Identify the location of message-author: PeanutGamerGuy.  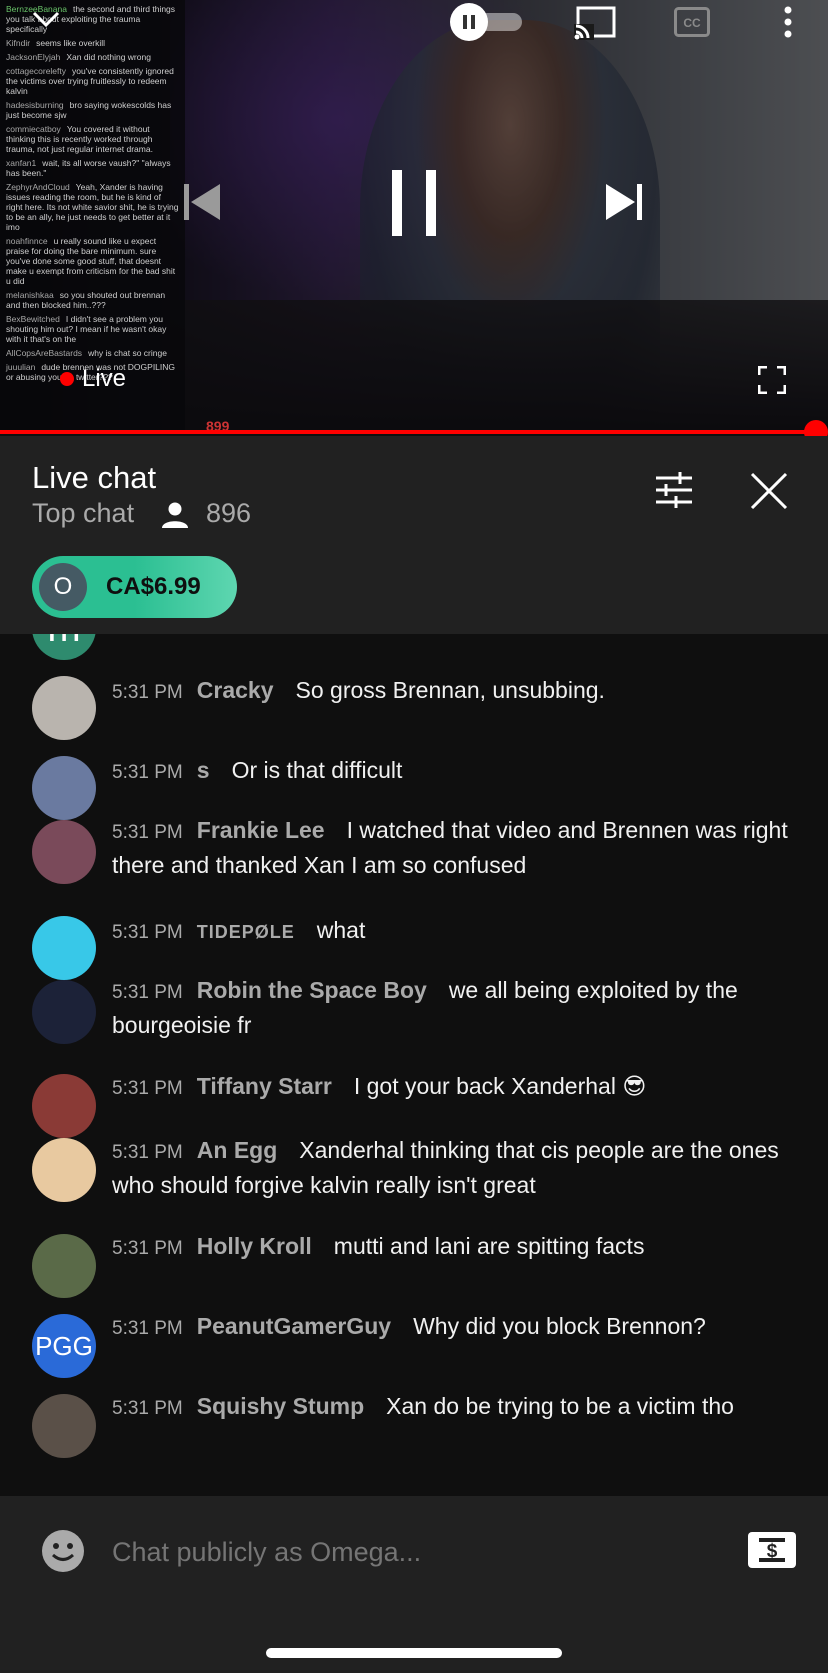
(294, 1326).